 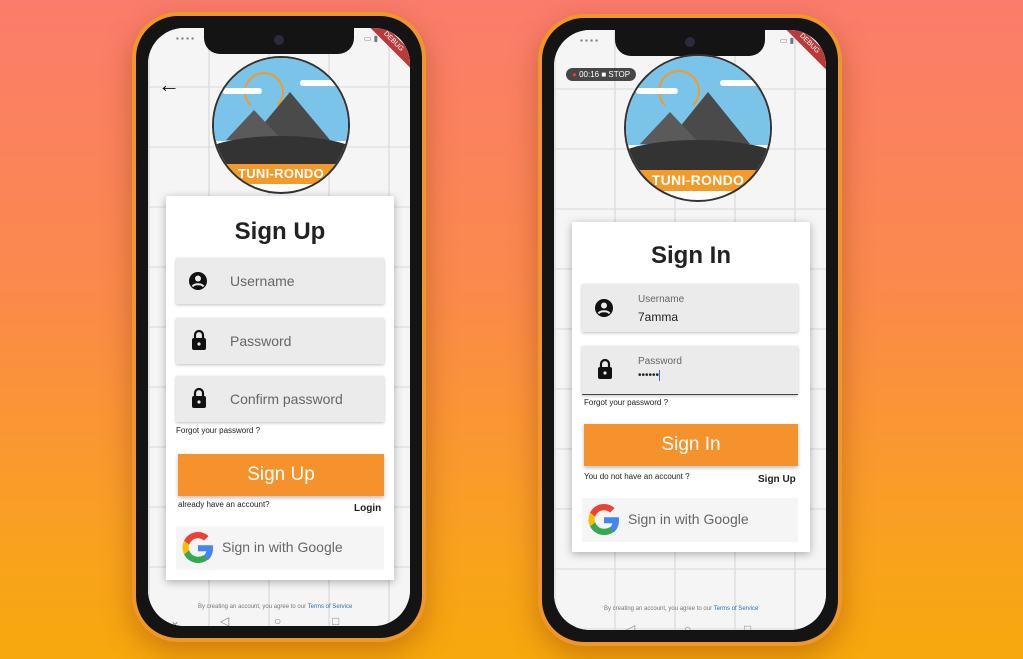 What do you see at coordinates (660, 361) in the screenshot?
I see `password-label: Password` at bounding box center [660, 361].